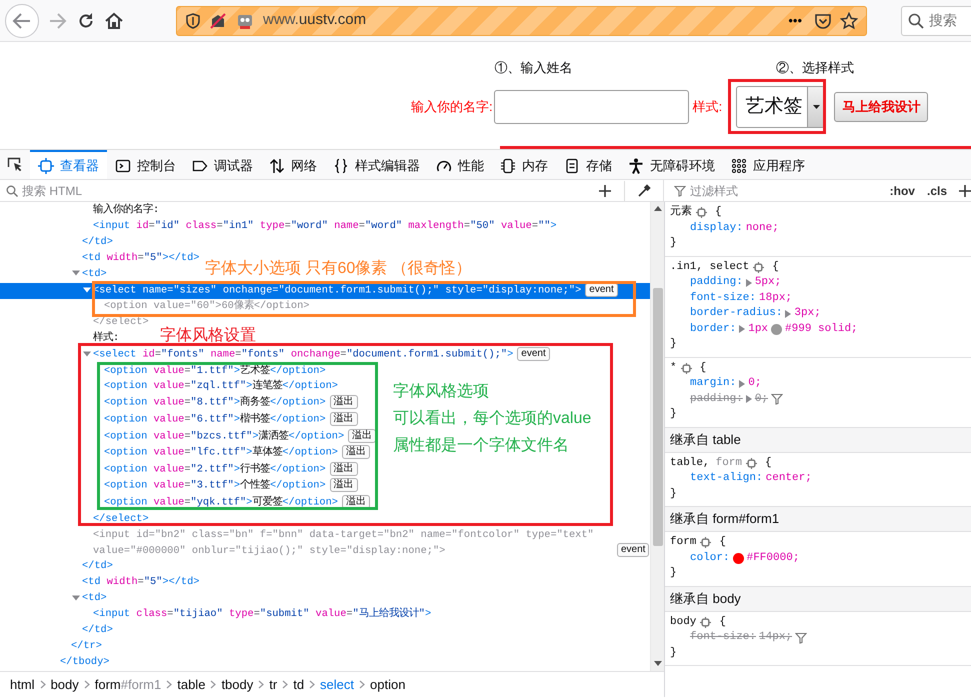  Describe the element at coordinates (237, 684) in the screenshot. I see `breadcrumb-item: tbody` at that location.